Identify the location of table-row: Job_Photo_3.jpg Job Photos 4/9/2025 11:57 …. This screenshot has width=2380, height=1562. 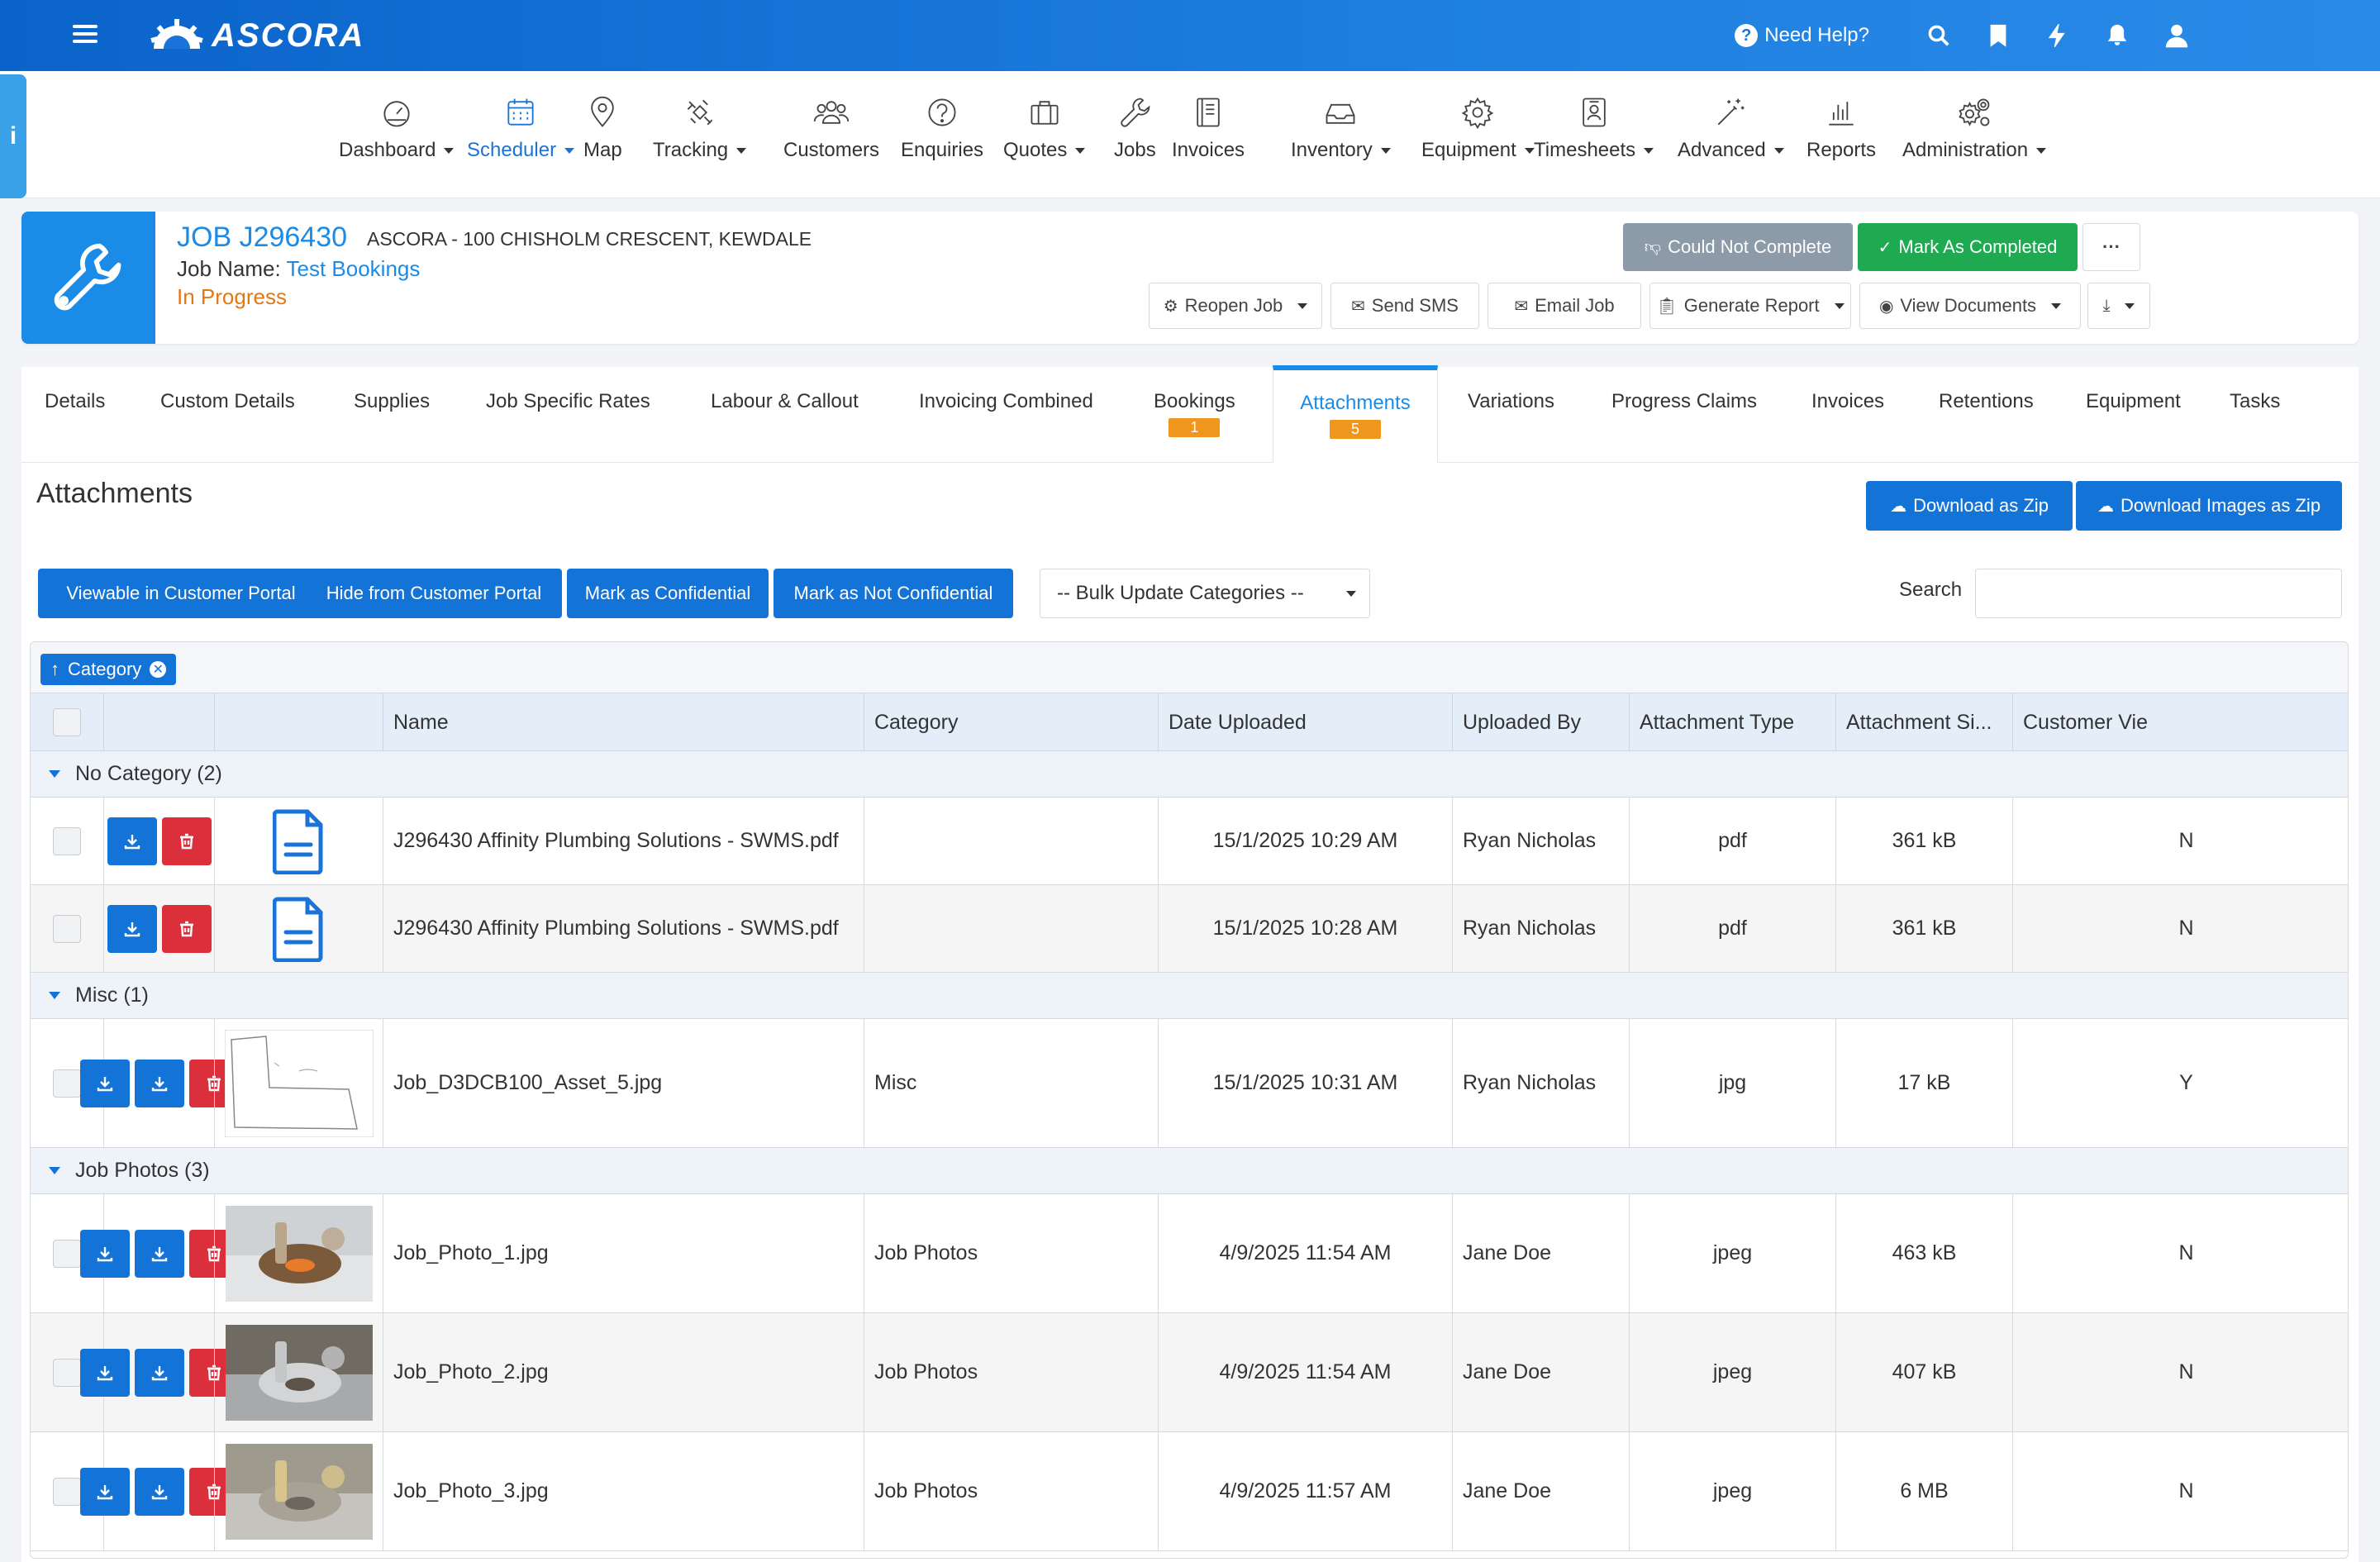
(1189, 1491).